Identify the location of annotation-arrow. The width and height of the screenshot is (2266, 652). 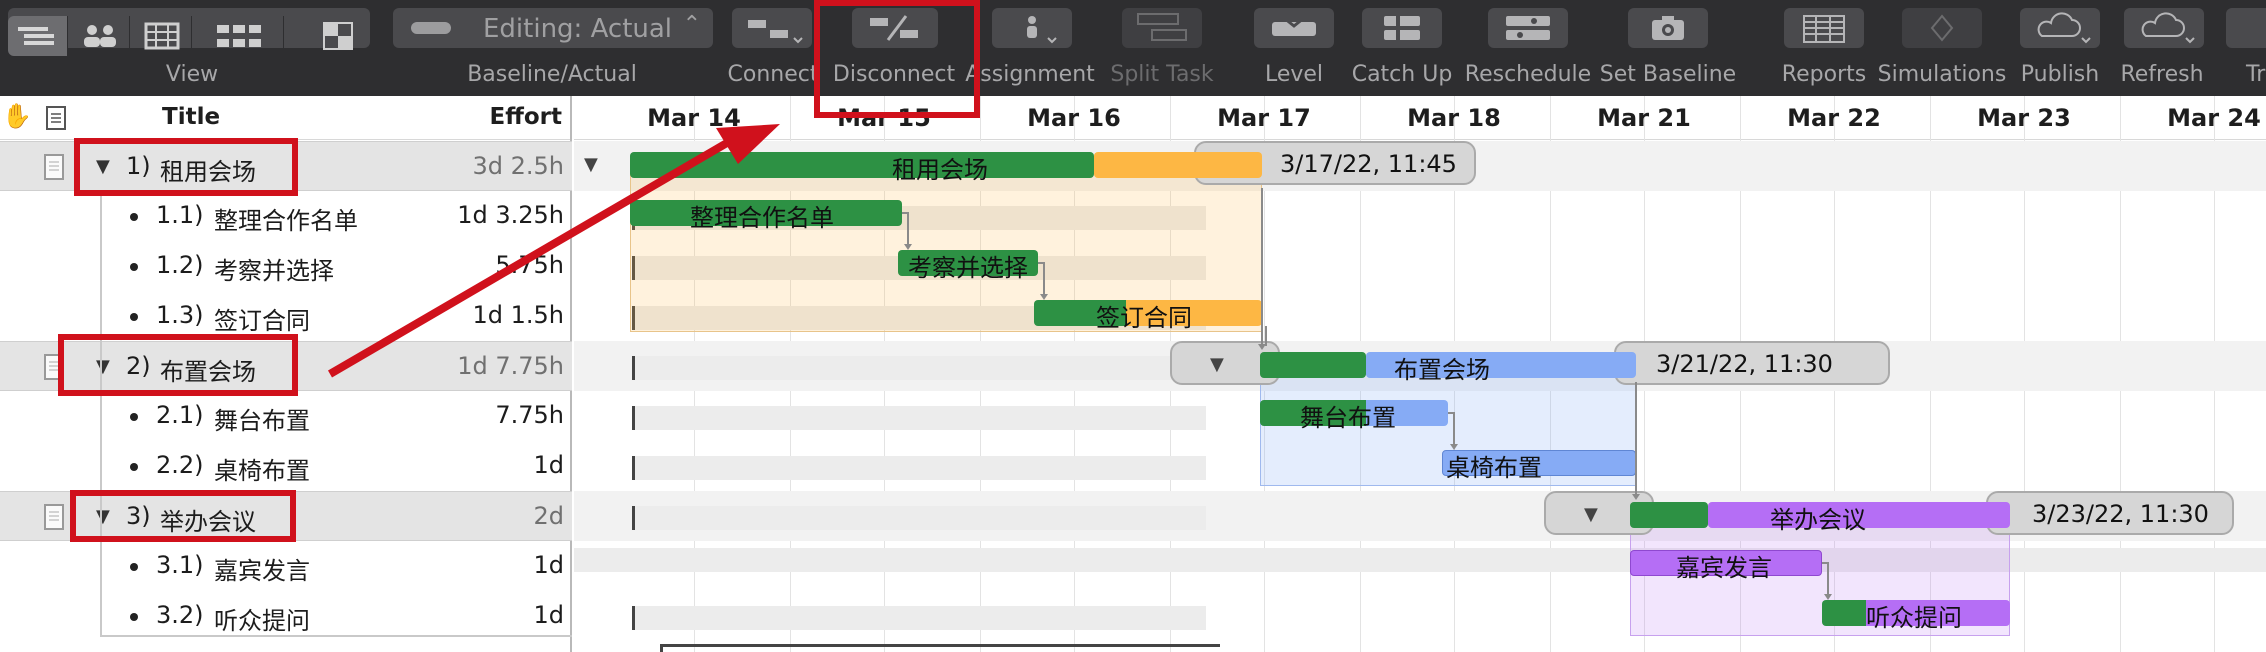
(553, 251).